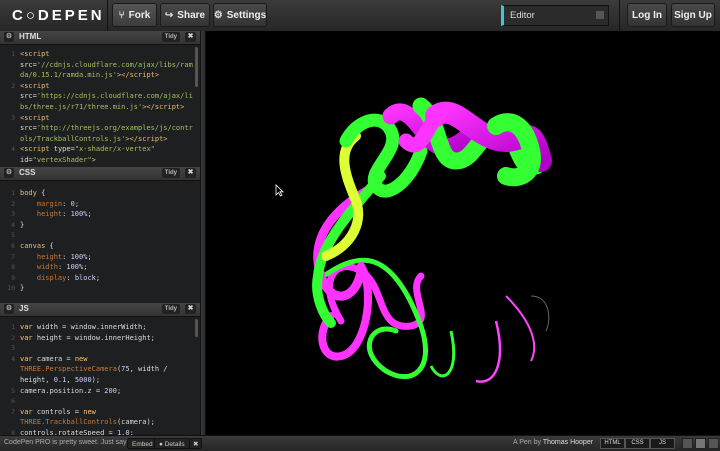  Describe the element at coordinates (700, 443) in the screenshot. I see `layout-left-icon` at that location.